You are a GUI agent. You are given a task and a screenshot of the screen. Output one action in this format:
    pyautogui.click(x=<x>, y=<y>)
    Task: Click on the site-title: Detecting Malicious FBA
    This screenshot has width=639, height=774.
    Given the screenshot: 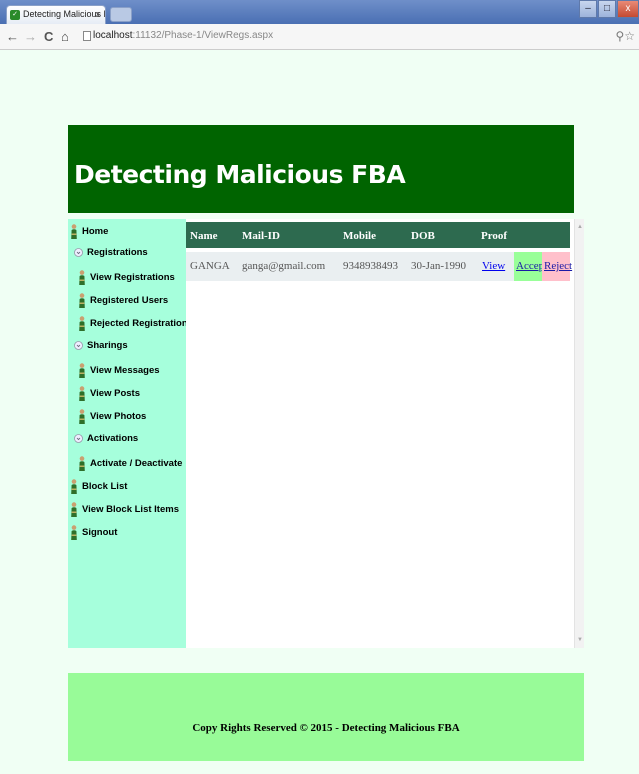 What is the action you would take?
    pyautogui.click(x=240, y=174)
    